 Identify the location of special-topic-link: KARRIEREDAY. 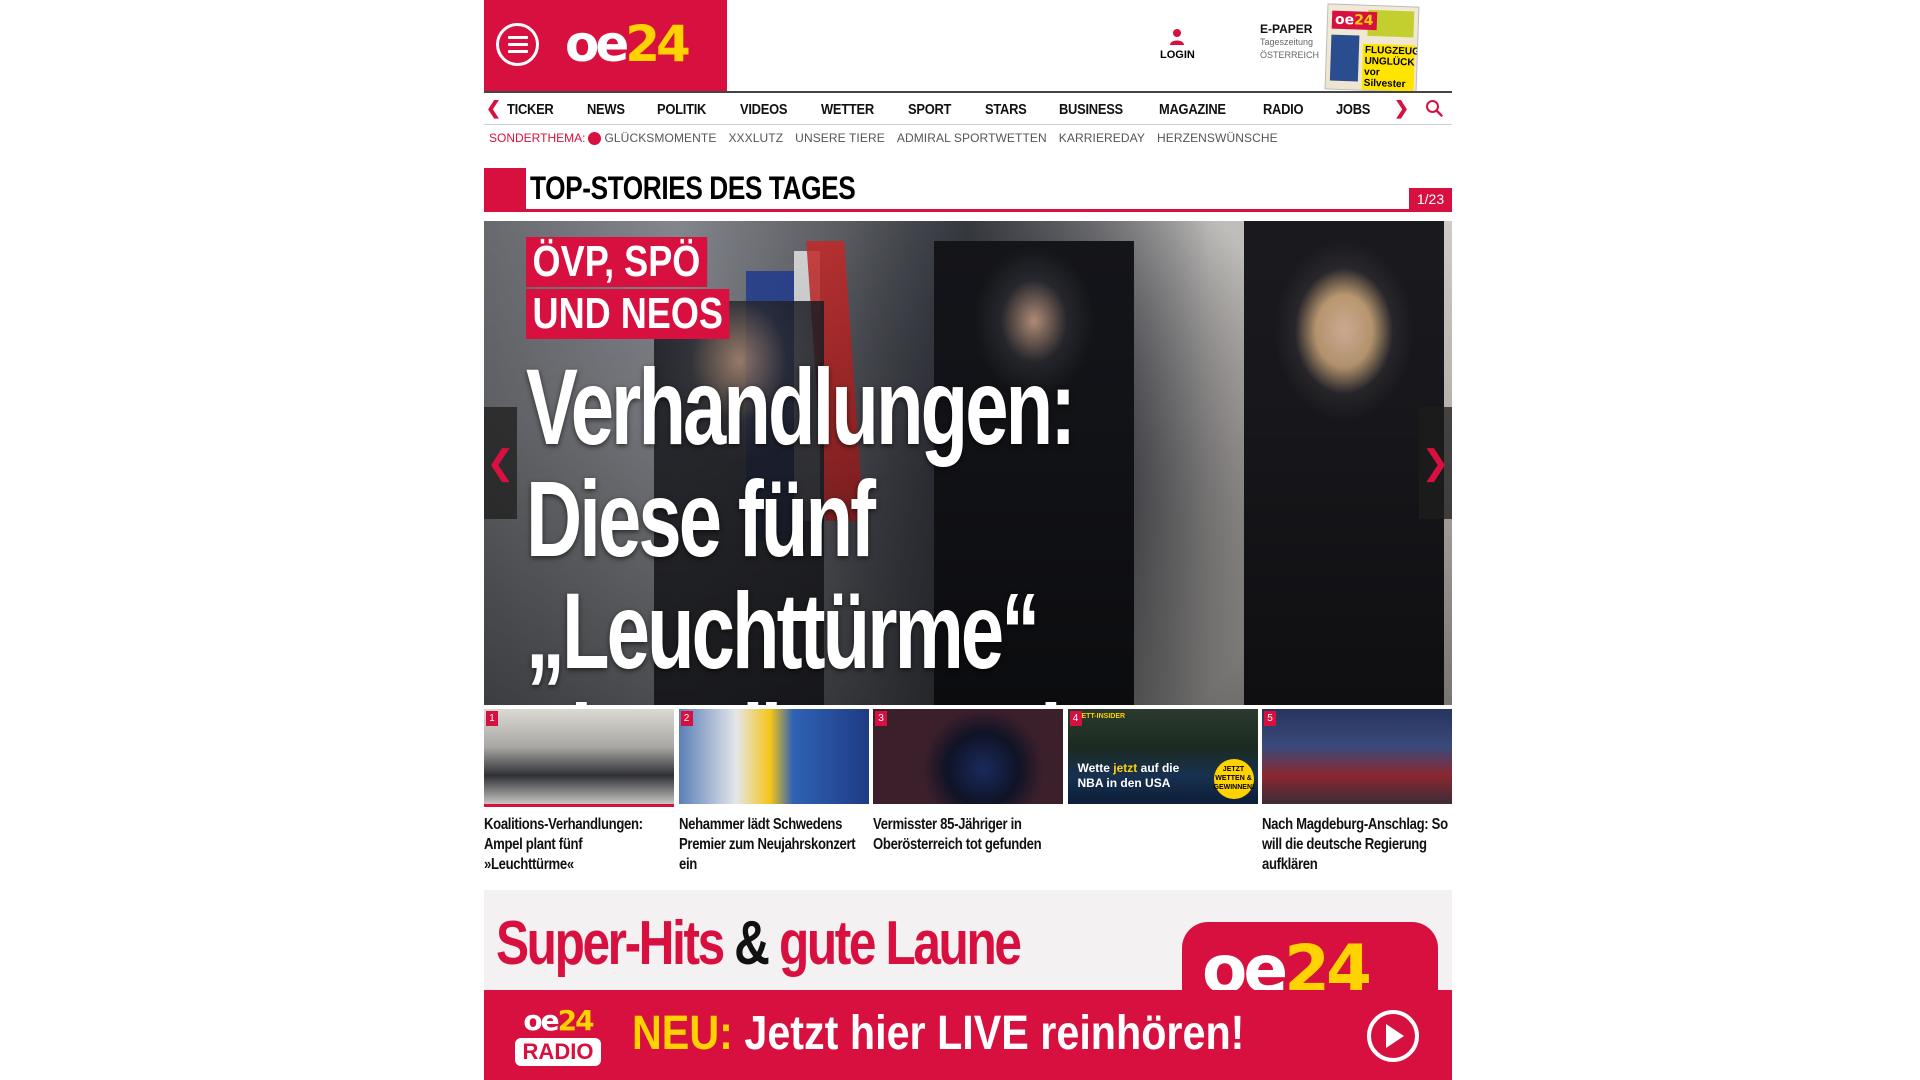
(1102, 138).